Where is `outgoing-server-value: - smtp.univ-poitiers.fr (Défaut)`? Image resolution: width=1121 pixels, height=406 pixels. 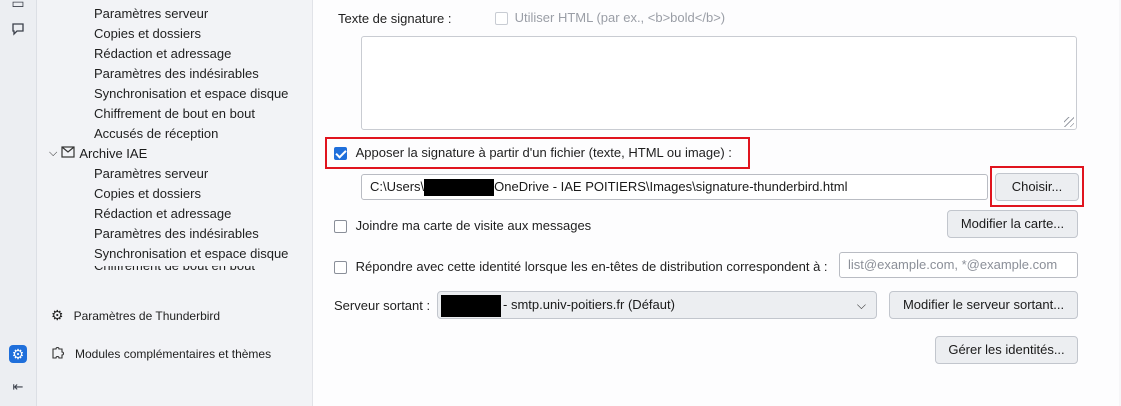 outgoing-server-value: - smtp.univ-poitiers.fr (Défaut) is located at coordinates (589, 304).